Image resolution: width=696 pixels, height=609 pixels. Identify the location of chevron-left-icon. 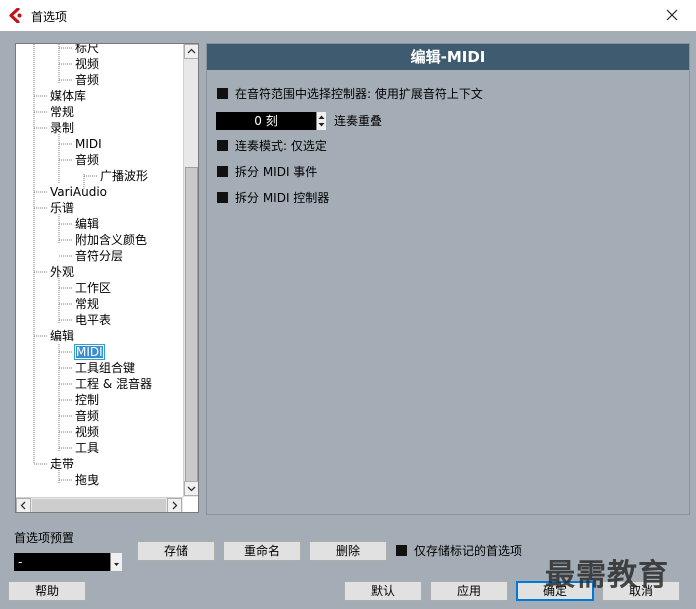
(23, 505).